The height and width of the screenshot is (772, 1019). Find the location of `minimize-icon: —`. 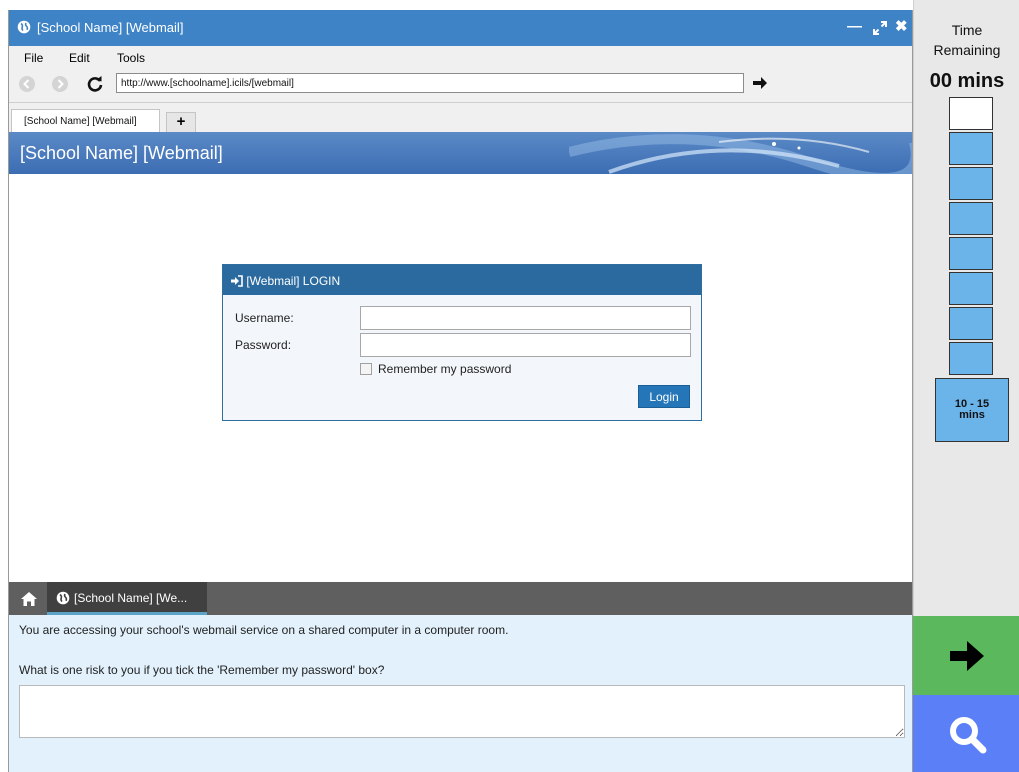

minimize-icon: — is located at coordinates (854, 27).